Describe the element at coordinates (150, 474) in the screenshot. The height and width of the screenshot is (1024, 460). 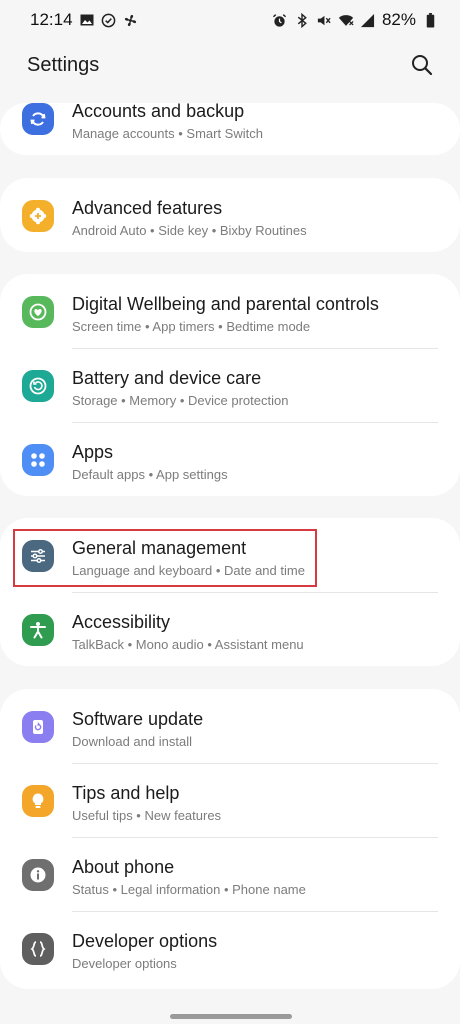
I see `setting-subtitle: Default apps • App settings` at that location.